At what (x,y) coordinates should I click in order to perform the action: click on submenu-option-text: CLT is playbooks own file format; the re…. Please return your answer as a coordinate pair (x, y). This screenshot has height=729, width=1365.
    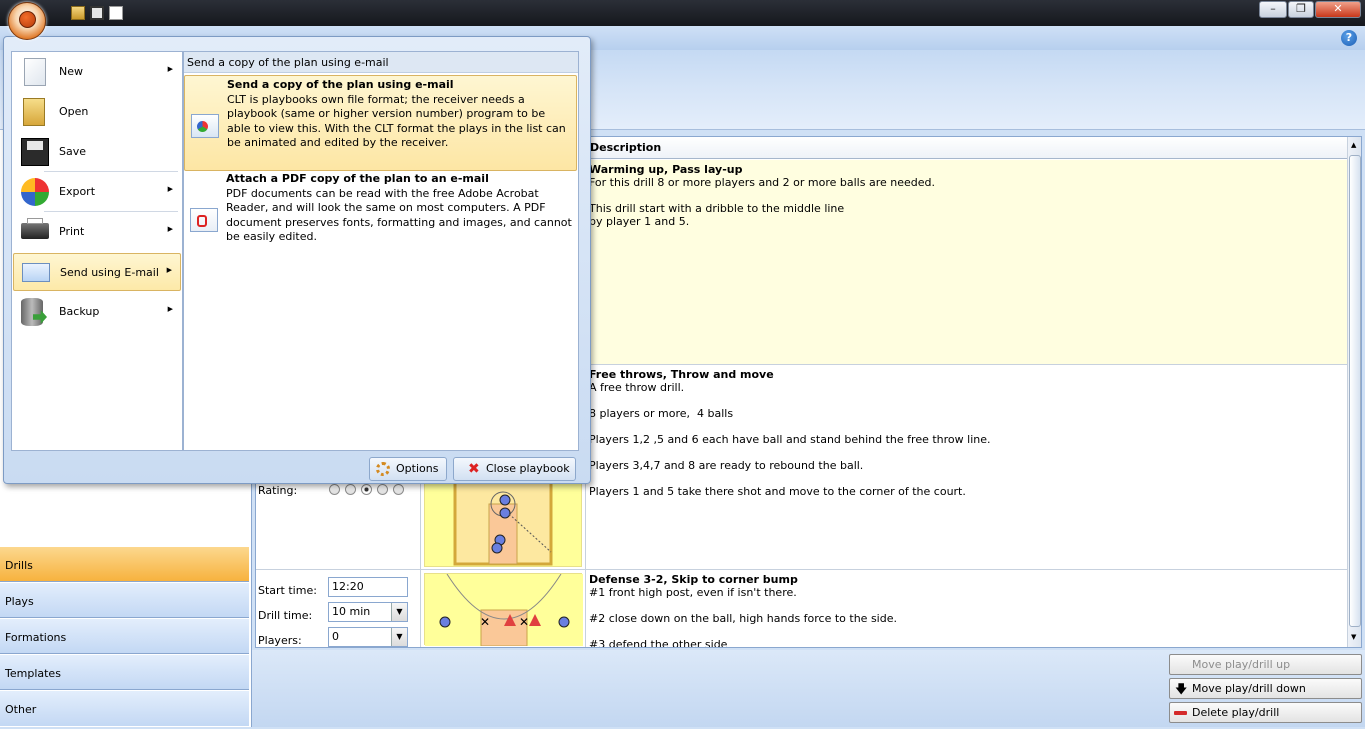
    Looking at the image, I should click on (396, 121).